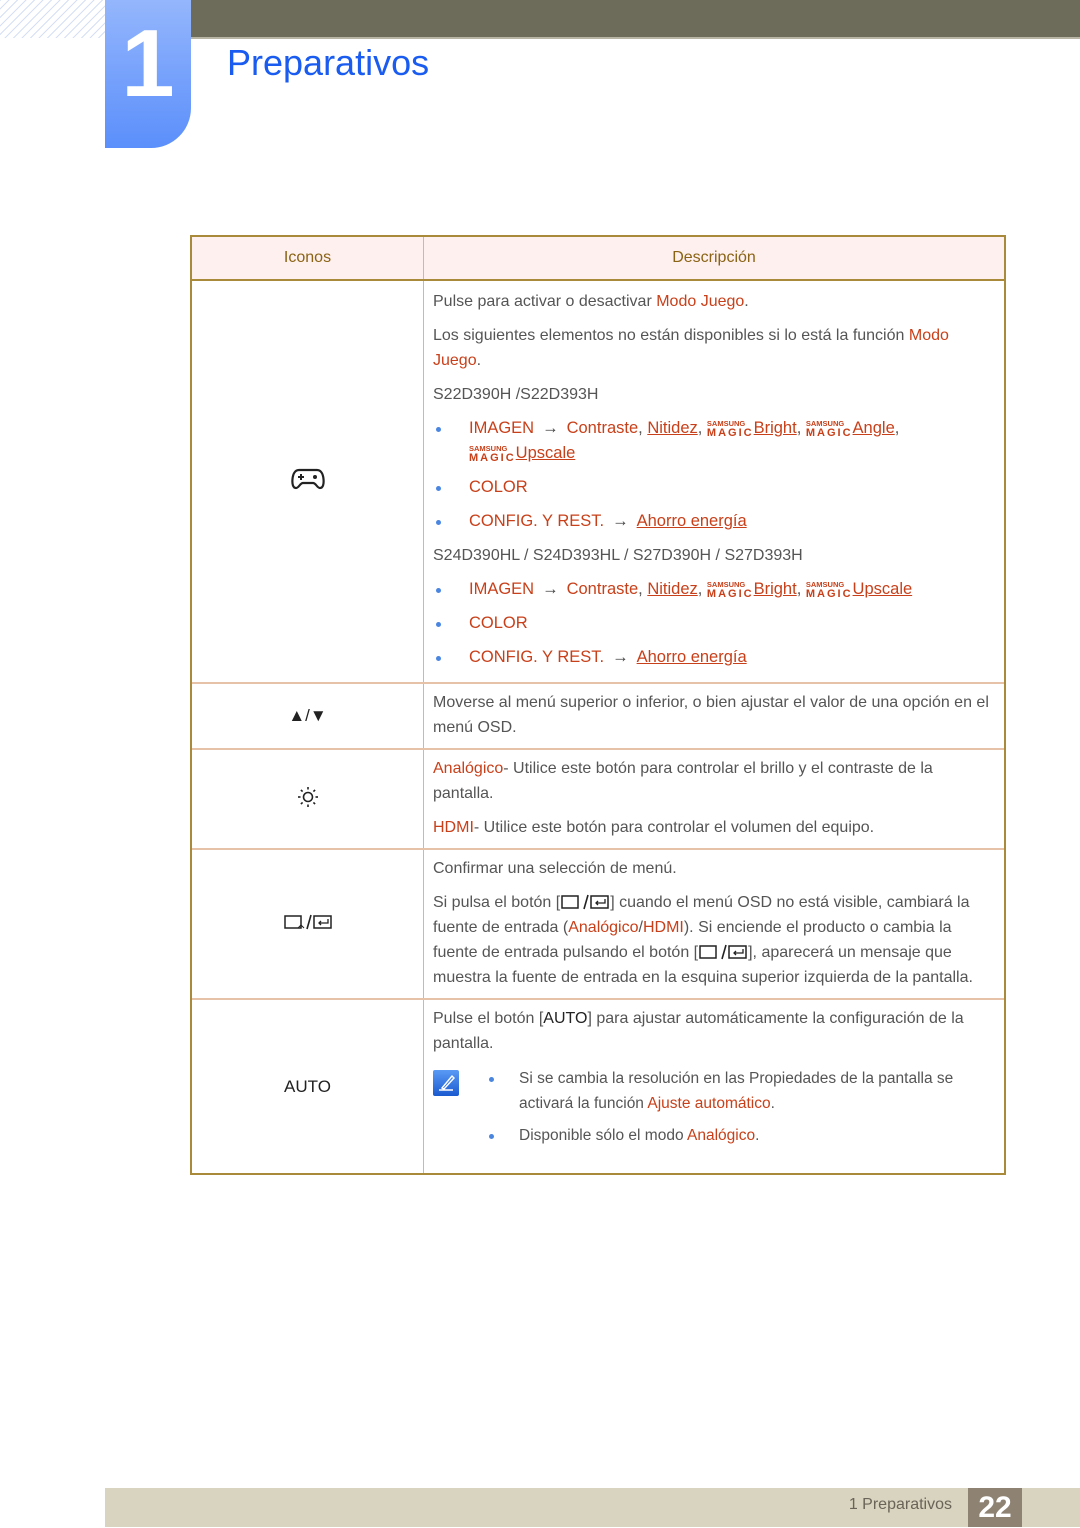 This screenshot has width=1080, height=1528. Describe the element at coordinates (700, 301) in the screenshot. I see `modo-juego-term: Modo Juego` at that location.